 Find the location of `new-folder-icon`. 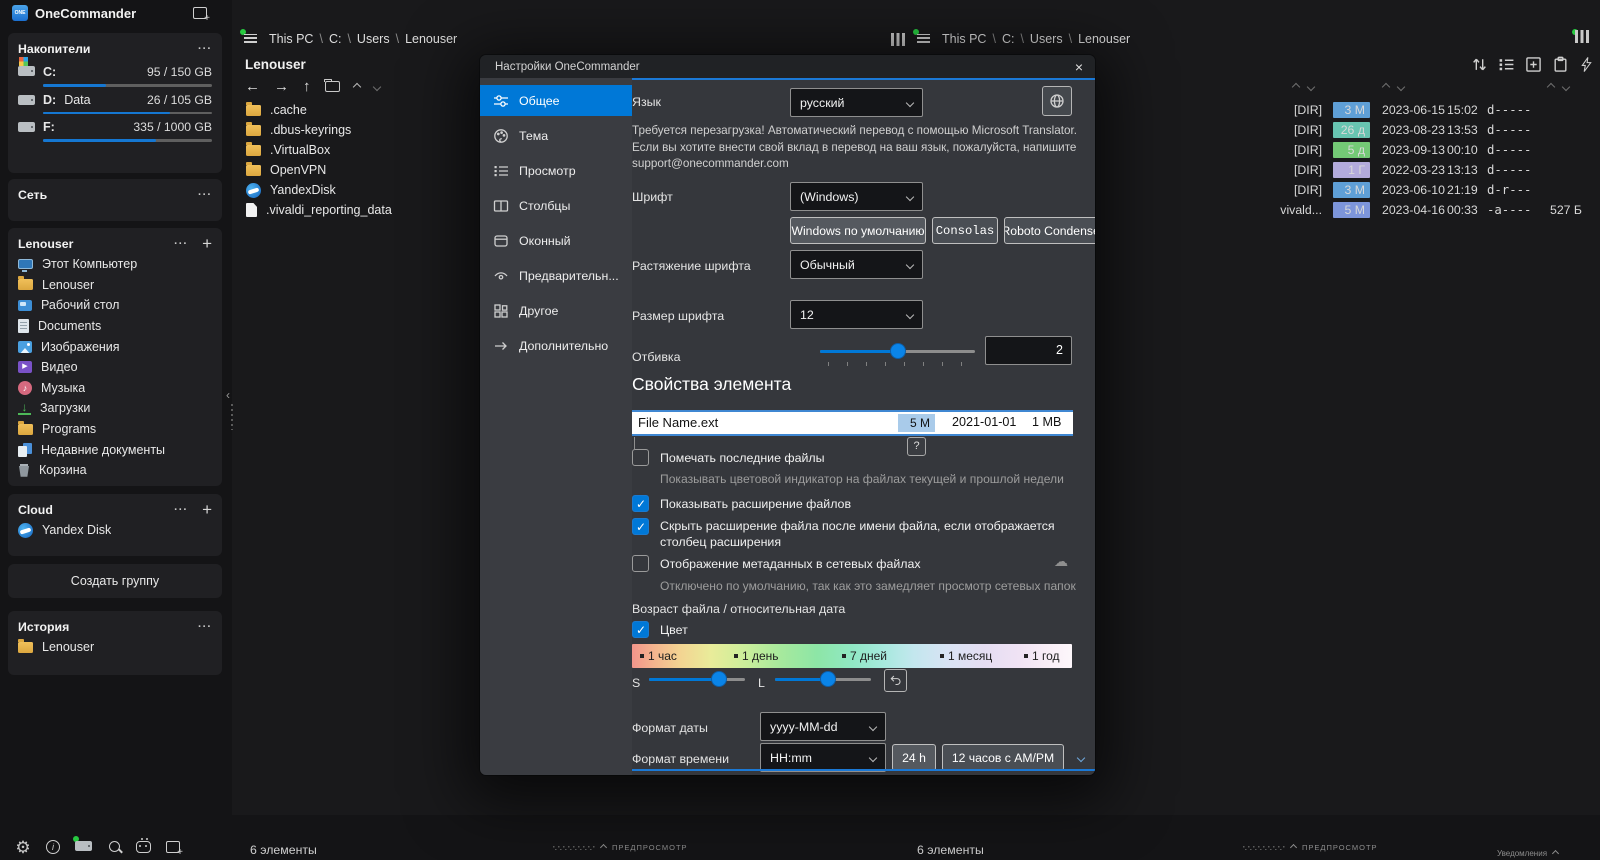

new-folder-icon is located at coordinates (1533, 64).